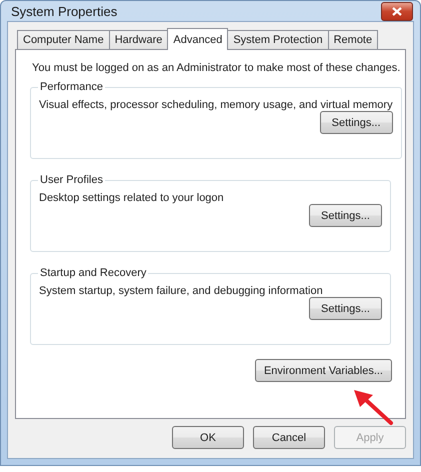 This screenshot has height=472, width=421. What do you see at coordinates (71, 87) in the screenshot?
I see `group-title: Performance` at bounding box center [71, 87].